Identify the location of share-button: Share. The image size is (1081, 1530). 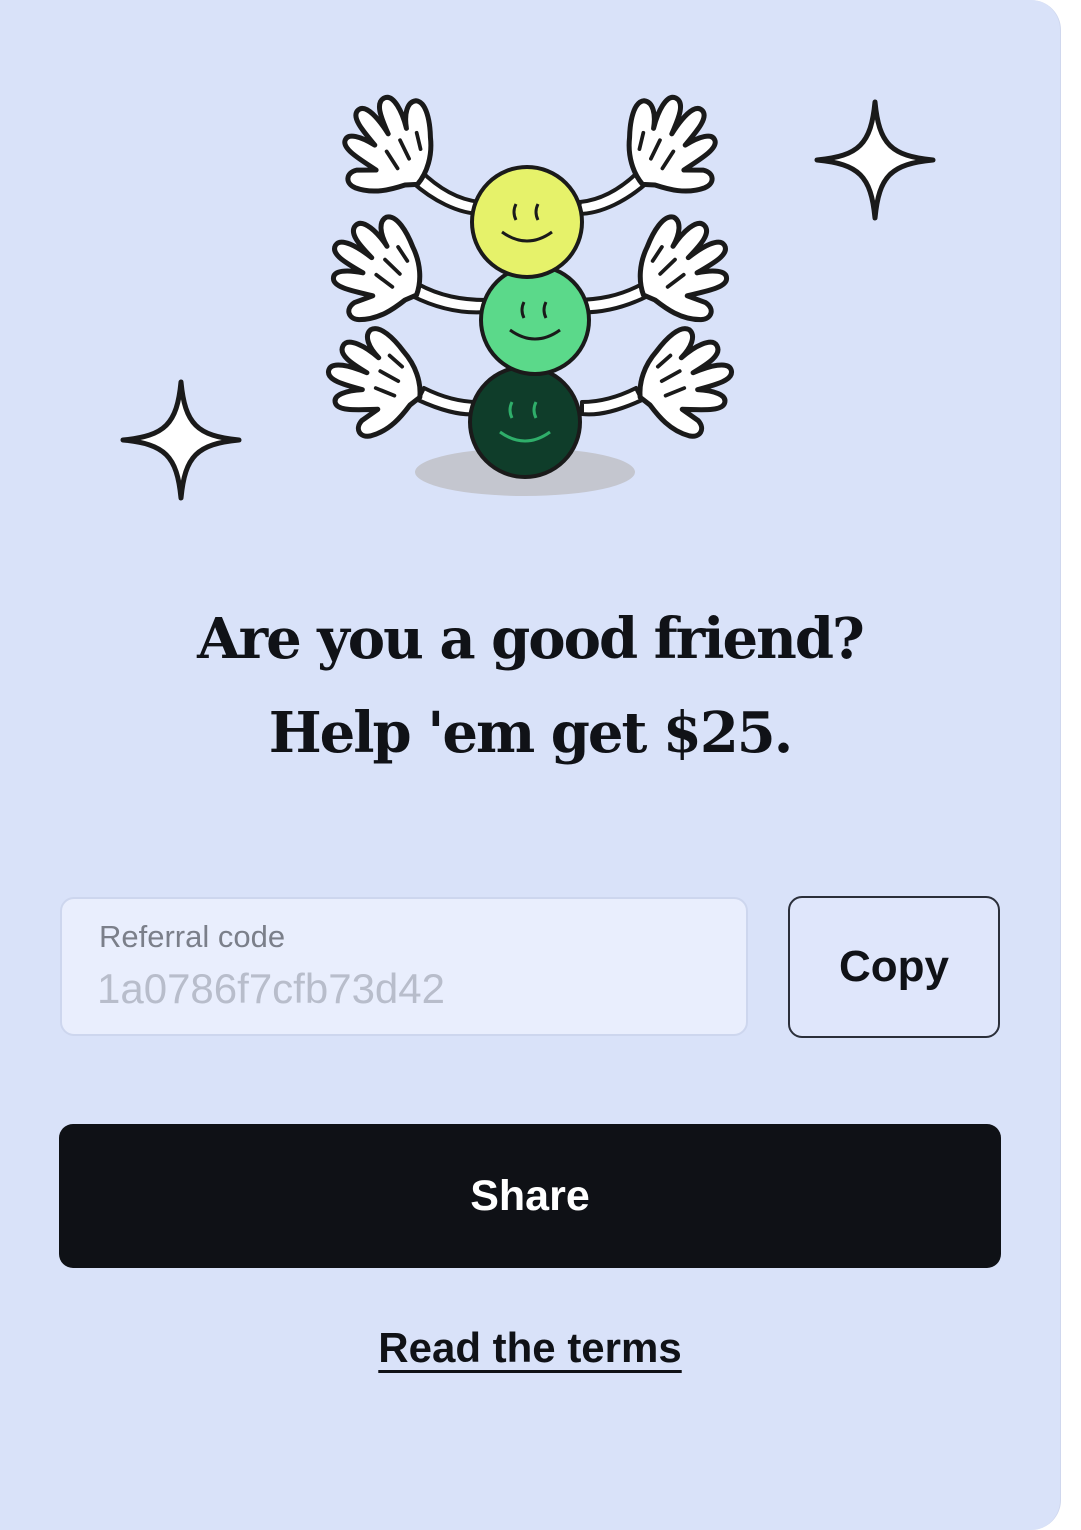
(530, 1196).